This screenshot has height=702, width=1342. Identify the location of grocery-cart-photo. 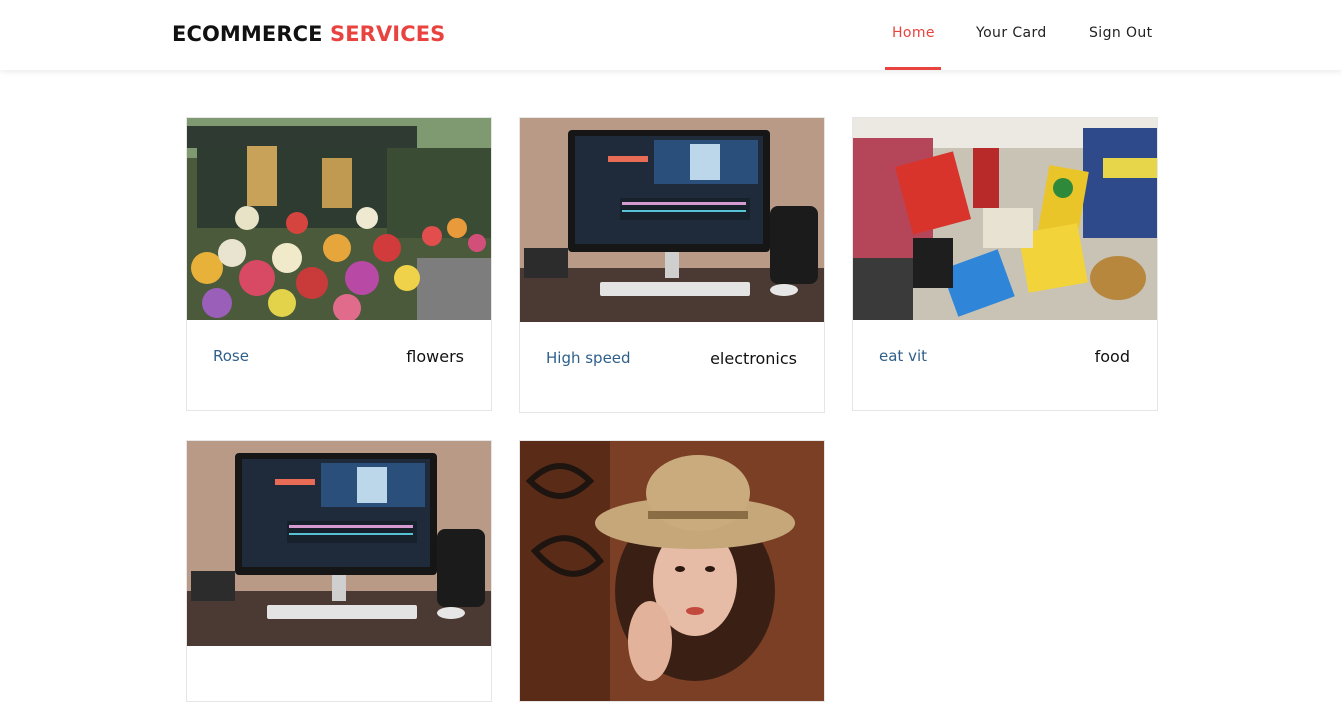
(1005, 219).